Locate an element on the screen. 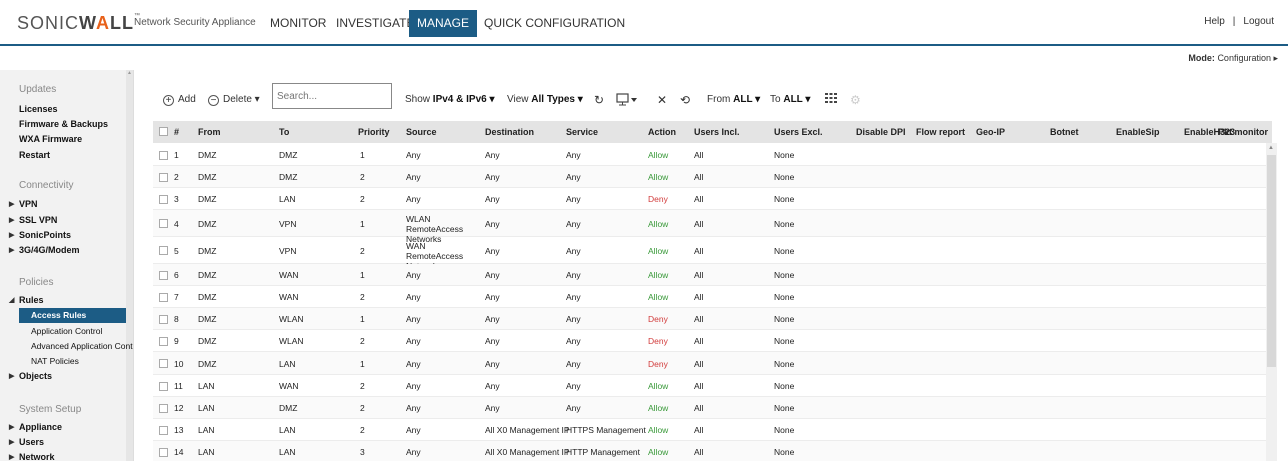  sidebar-item-vpn: ▶ VPN is located at coordinates (23, 204).